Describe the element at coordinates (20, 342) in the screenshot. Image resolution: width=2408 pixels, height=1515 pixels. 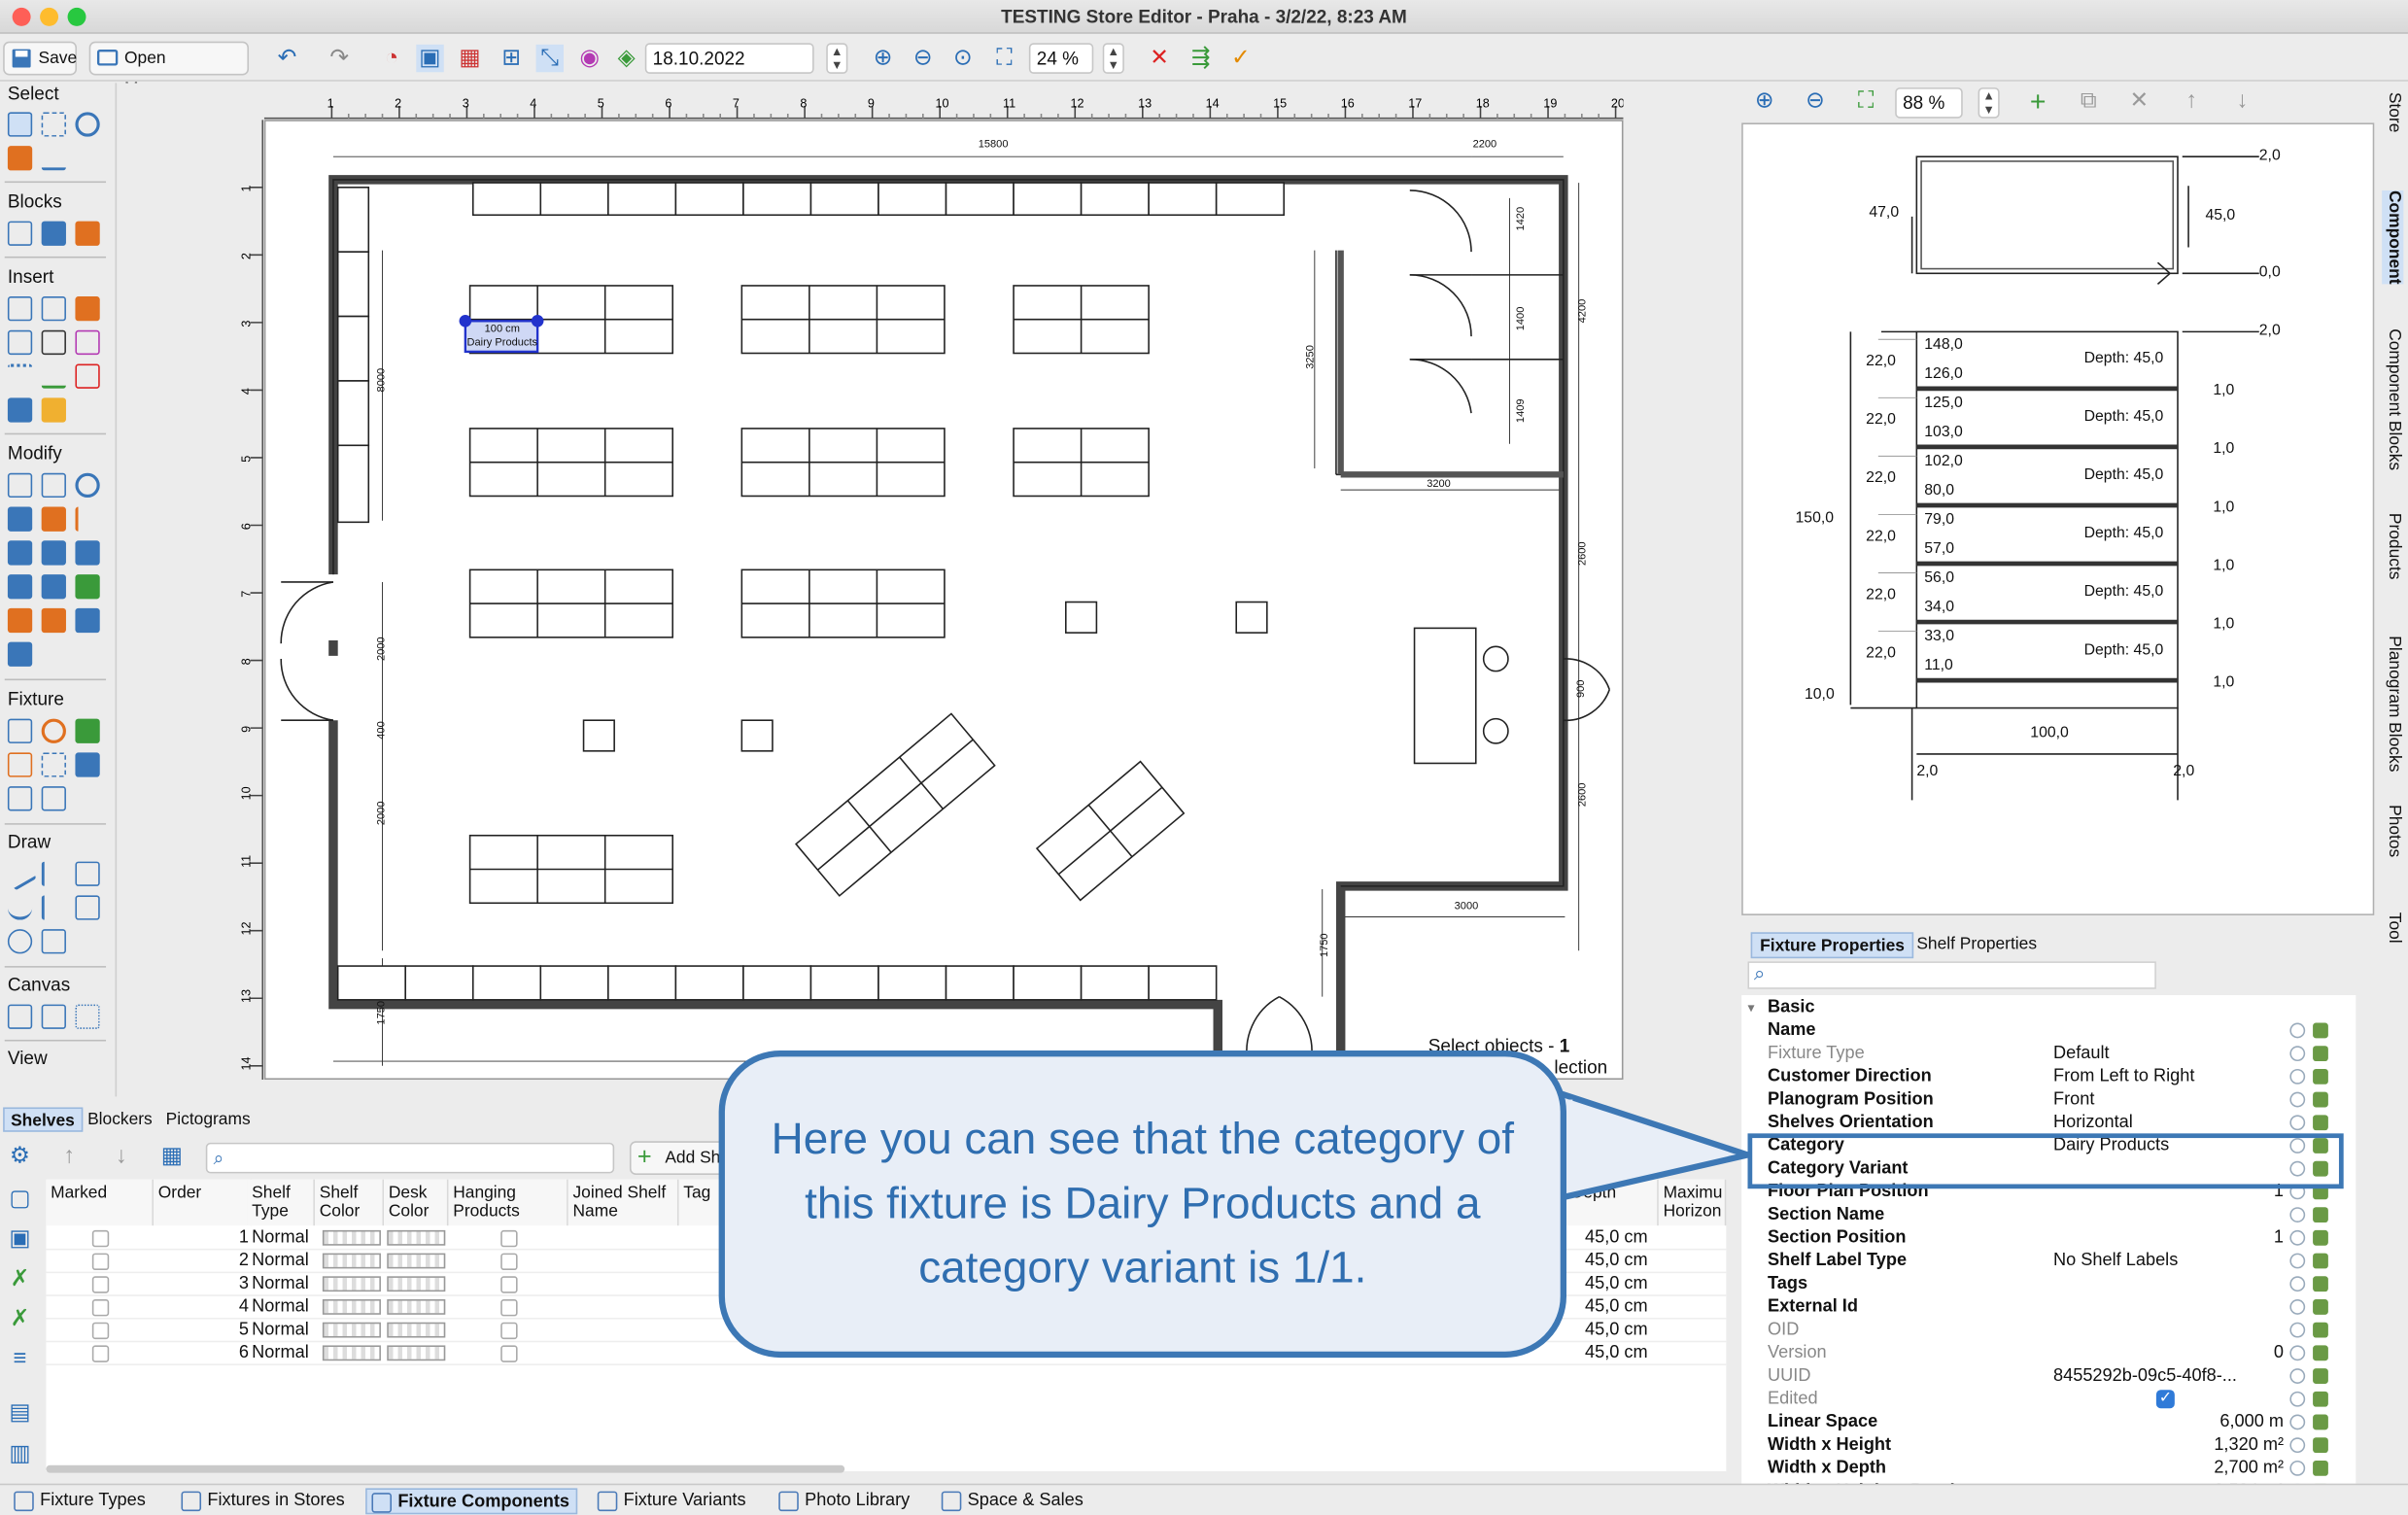
I see `insert-text-icon` at that location.